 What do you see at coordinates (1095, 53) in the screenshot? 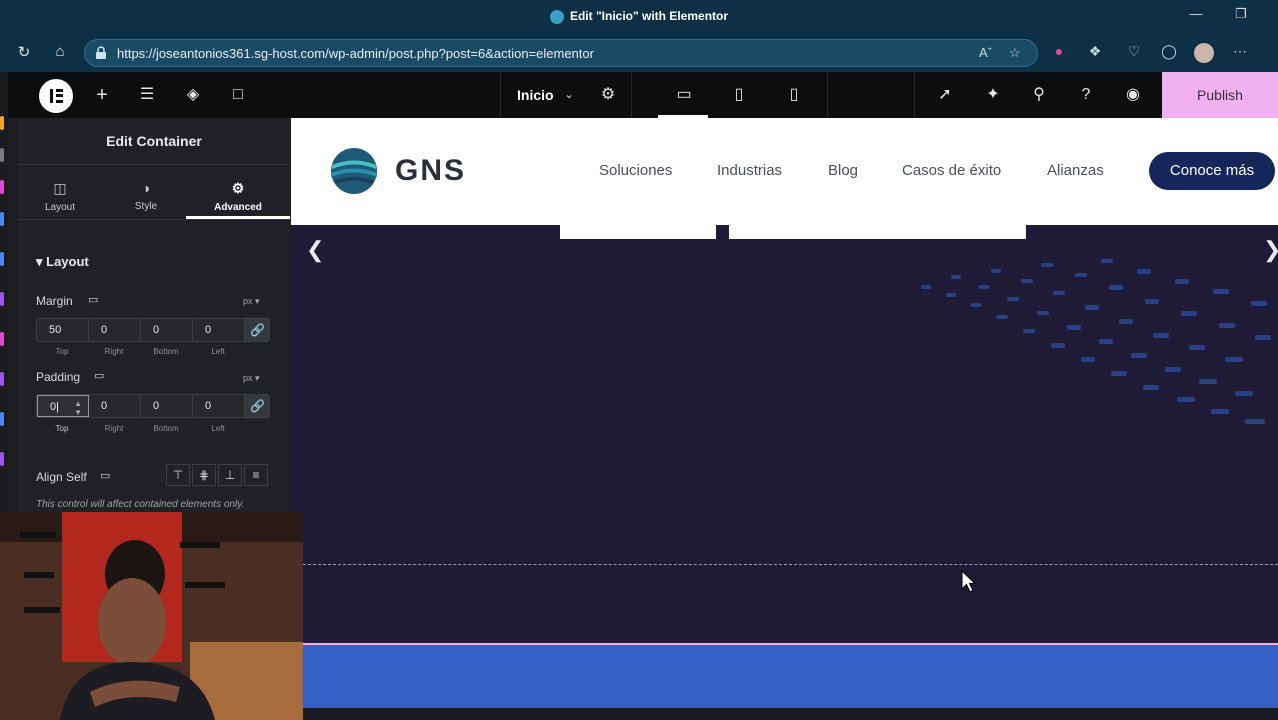
I see `puzzle-icon: ❖` at bounding box center [1095, 53].